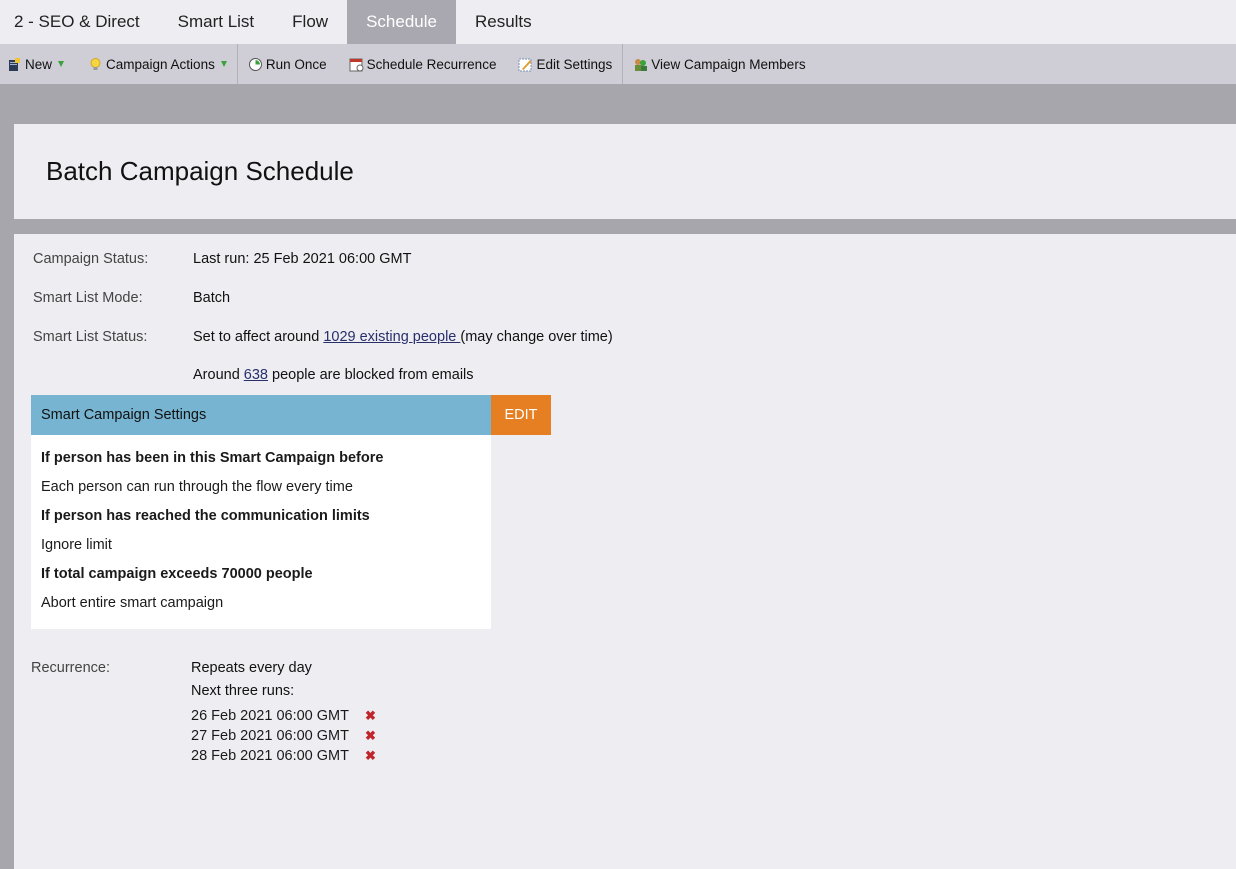  Describe the element at coordinates (200, 171) in the screenshot. I see `page-title: Batch Campaign Schedule` at that location.